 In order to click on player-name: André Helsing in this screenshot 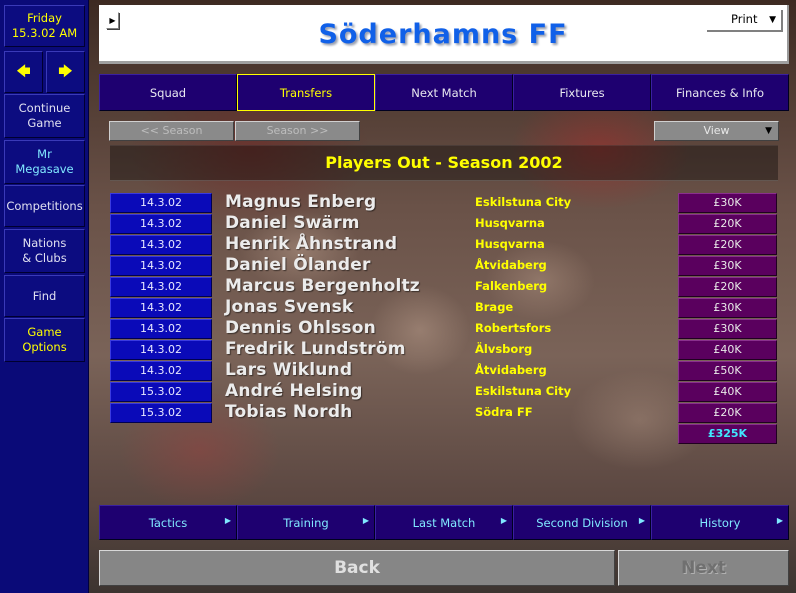, I will do `click(294, 391)`.